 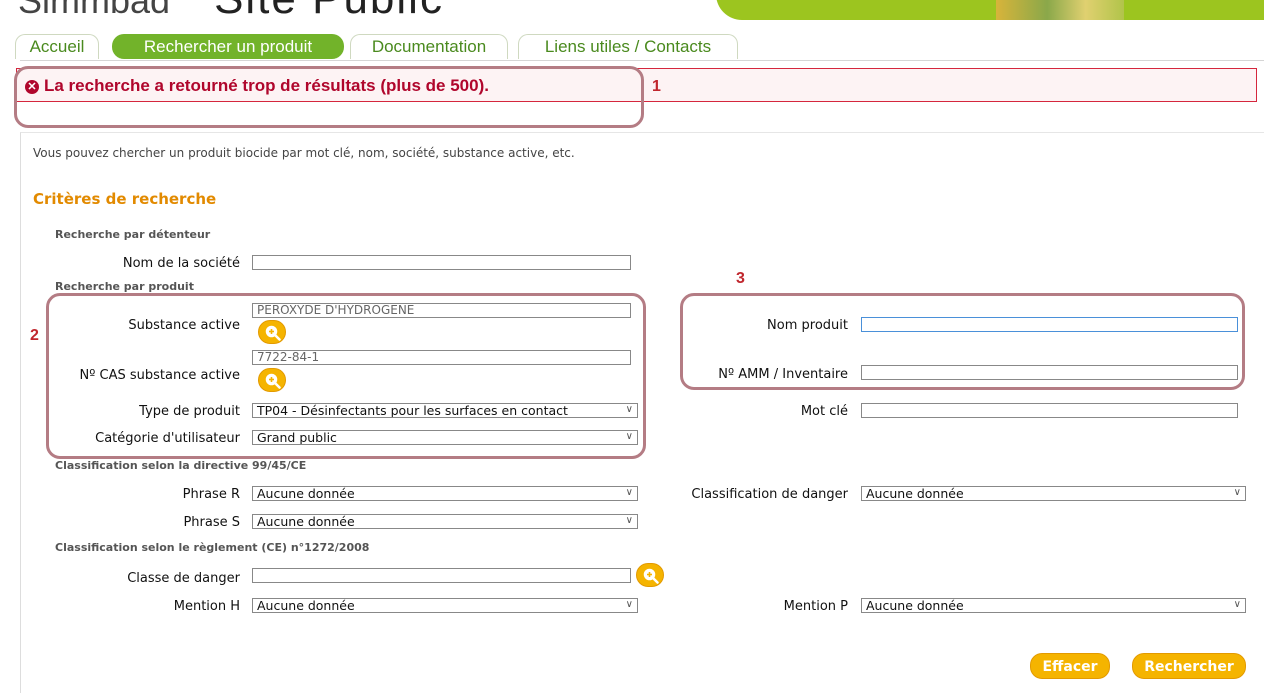 I want to click on magnifier-plus-icon, so click(x=651, y=576).